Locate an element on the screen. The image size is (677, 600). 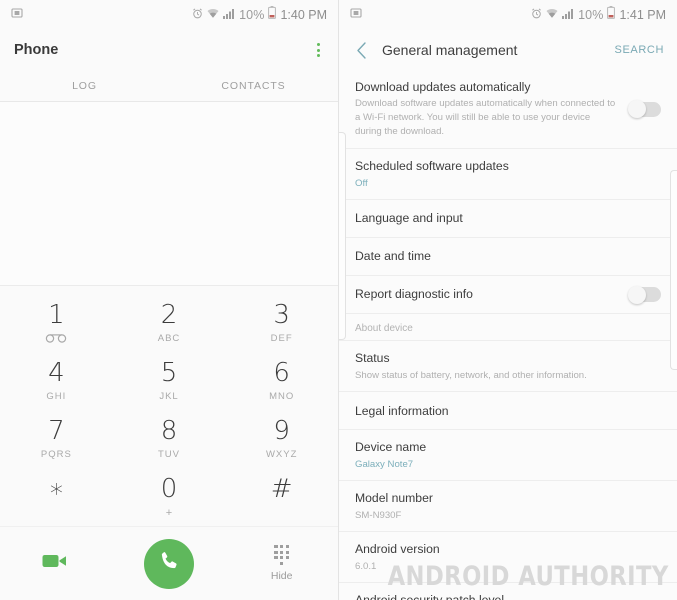
dialpad-row: 1 2 ABC 3 DEF is located at coordinates (169, 323).